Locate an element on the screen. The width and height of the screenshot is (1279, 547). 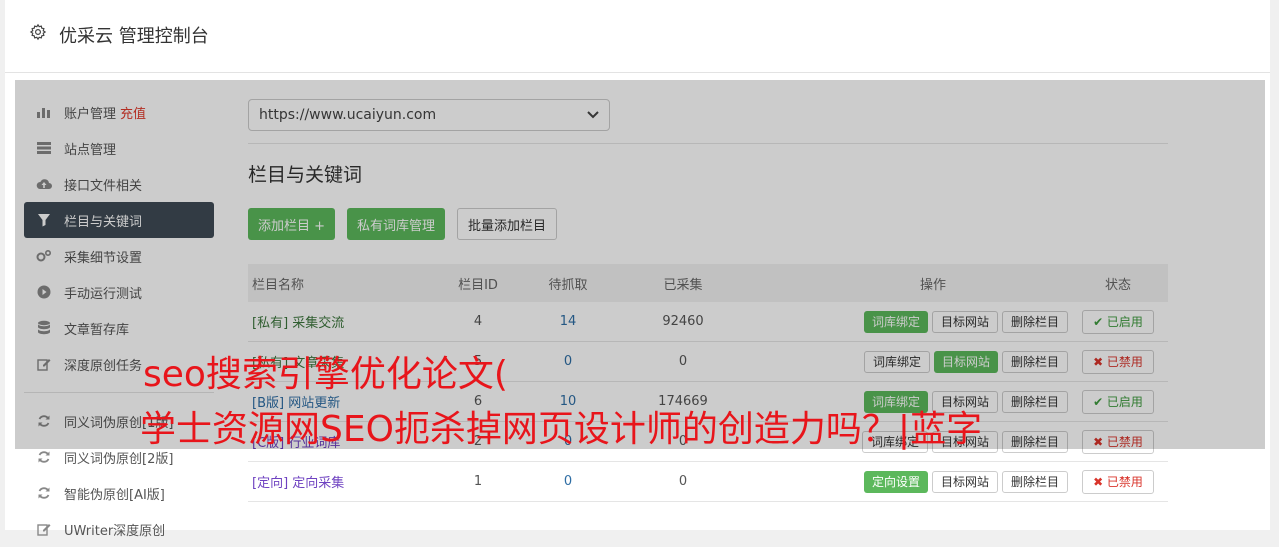
row-id: 1 is located at coordinates (478, 481).